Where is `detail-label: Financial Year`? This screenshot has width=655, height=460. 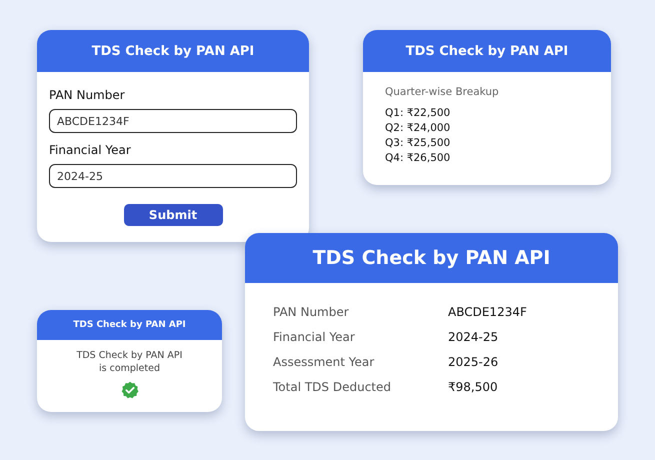
detail-label: Financial Year is located at coordinates (314, 337).